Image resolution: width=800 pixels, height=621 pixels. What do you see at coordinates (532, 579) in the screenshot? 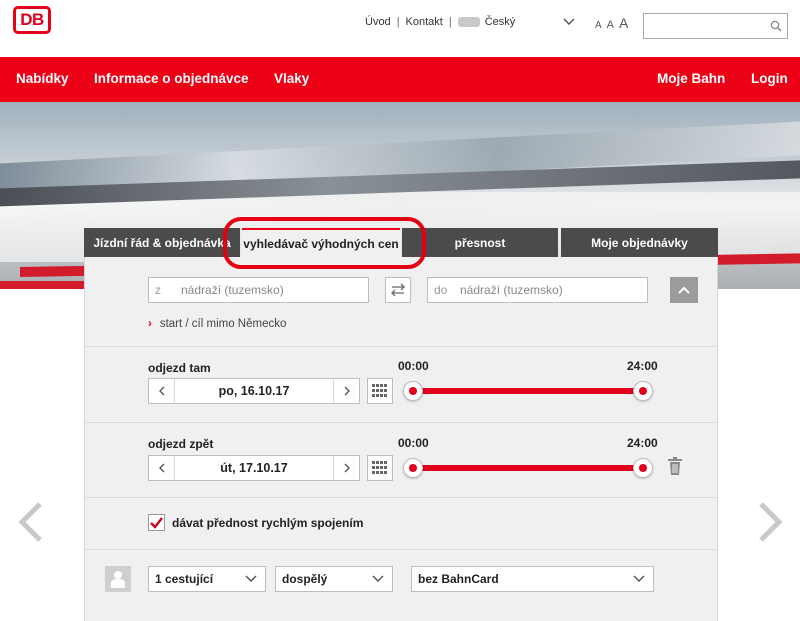
I see `bahncard-select: bez BahnCard` at bounding box center [532, 579].